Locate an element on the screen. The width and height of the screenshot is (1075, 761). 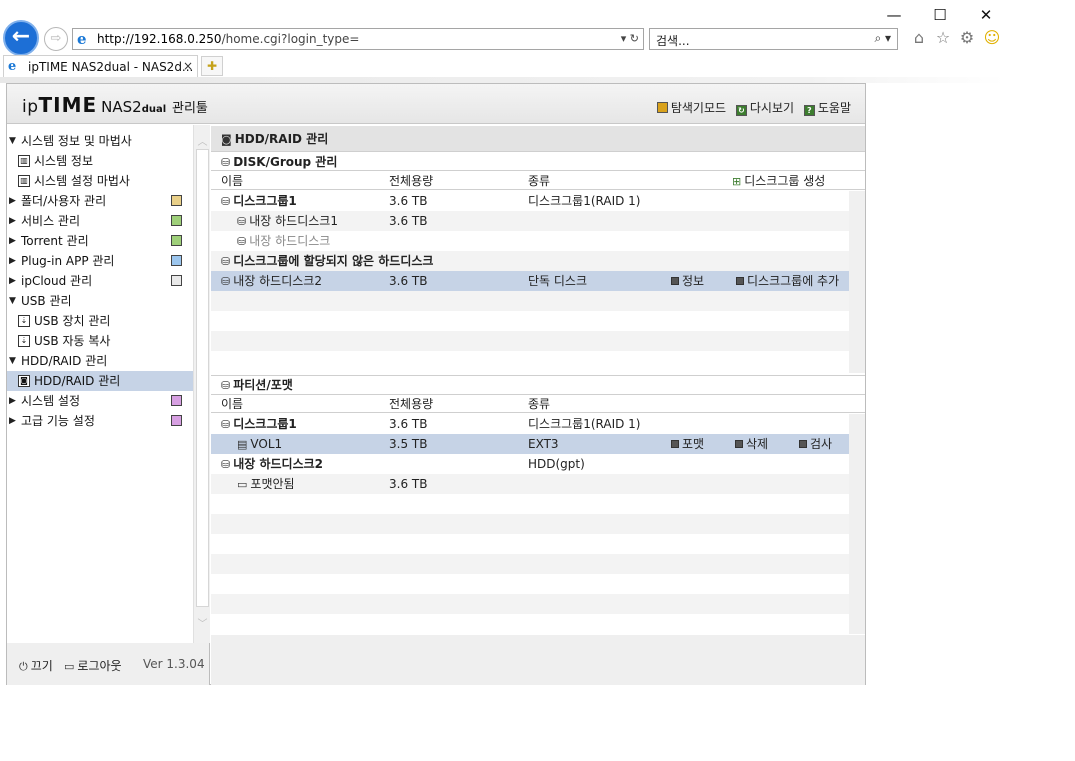
sidebar-item: ▶ Plug-in APP 관리 is located at coordinates (100, 261).